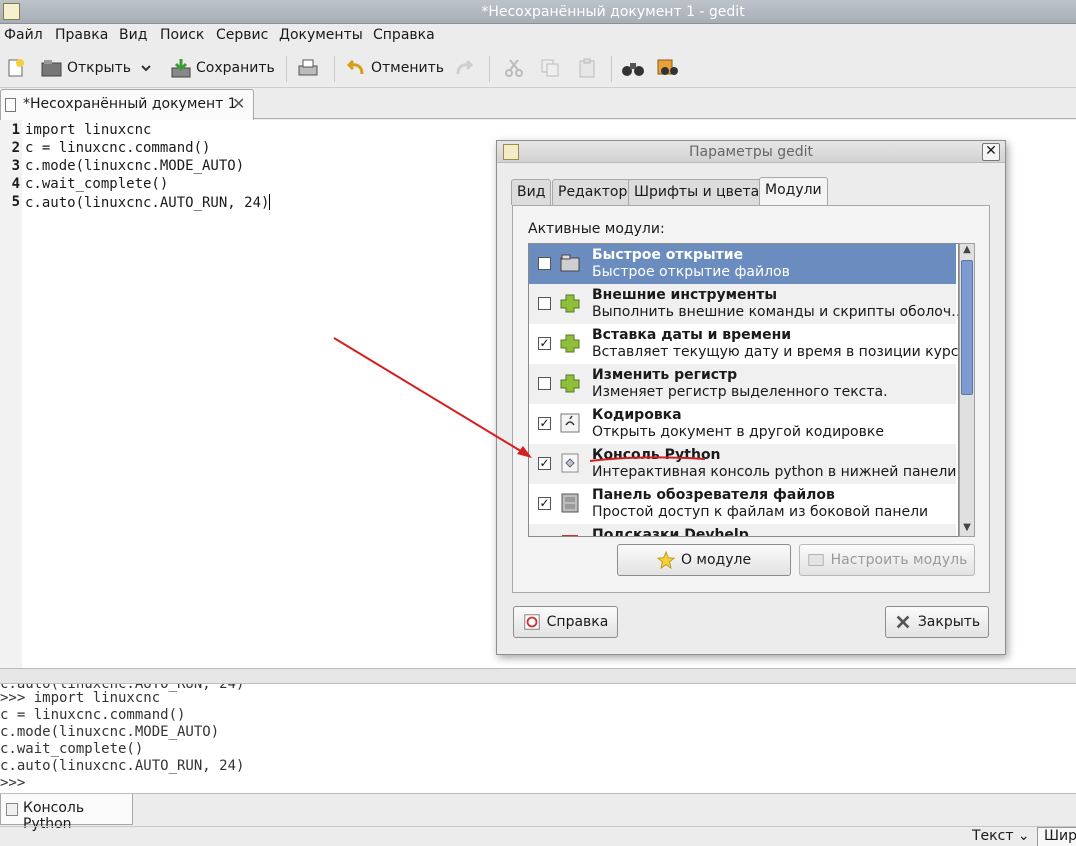 This screenshot has height=846, width=1076. Describe the element at coordinates (538, 12) in the screenshot. I see `title-bar: *Несохранённый документ 1 - gedit` at that location.